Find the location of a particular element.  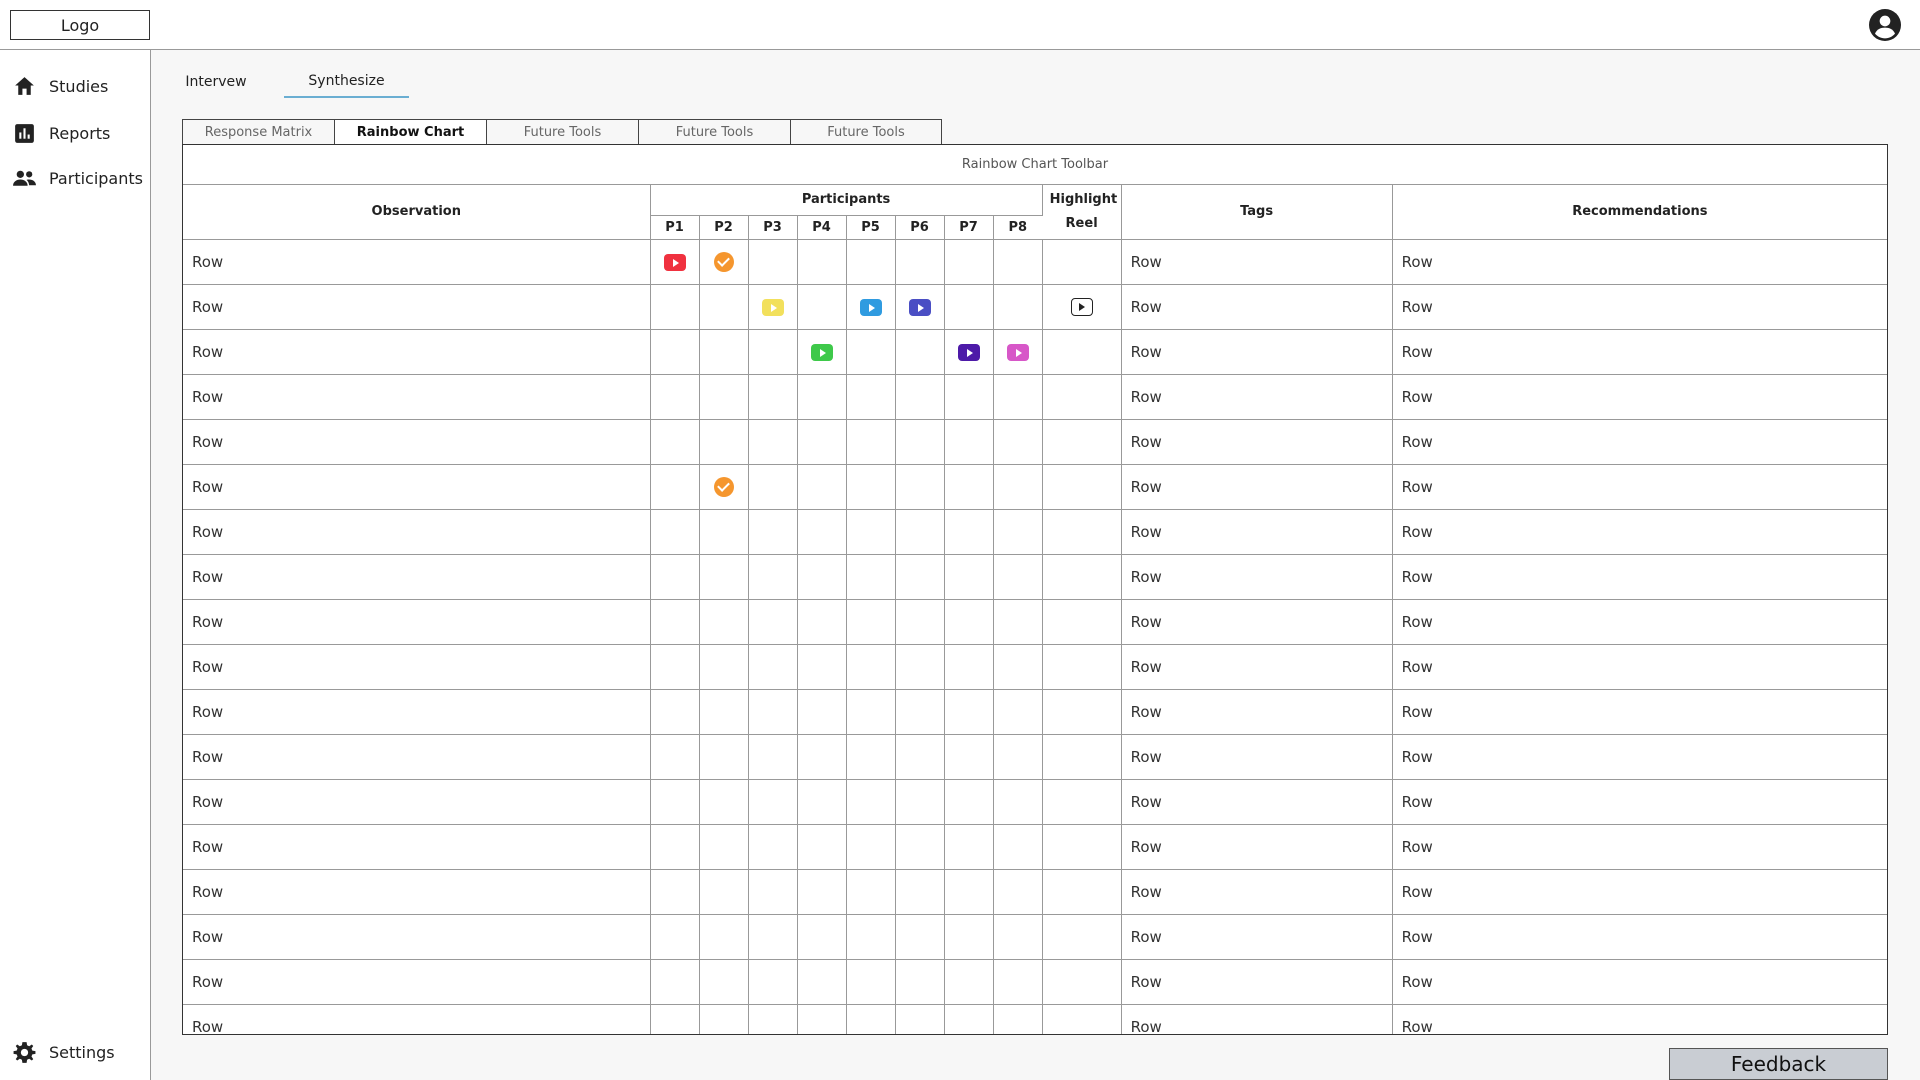

sidebar-item-participants: Participants is located at coordinates (77, 178).